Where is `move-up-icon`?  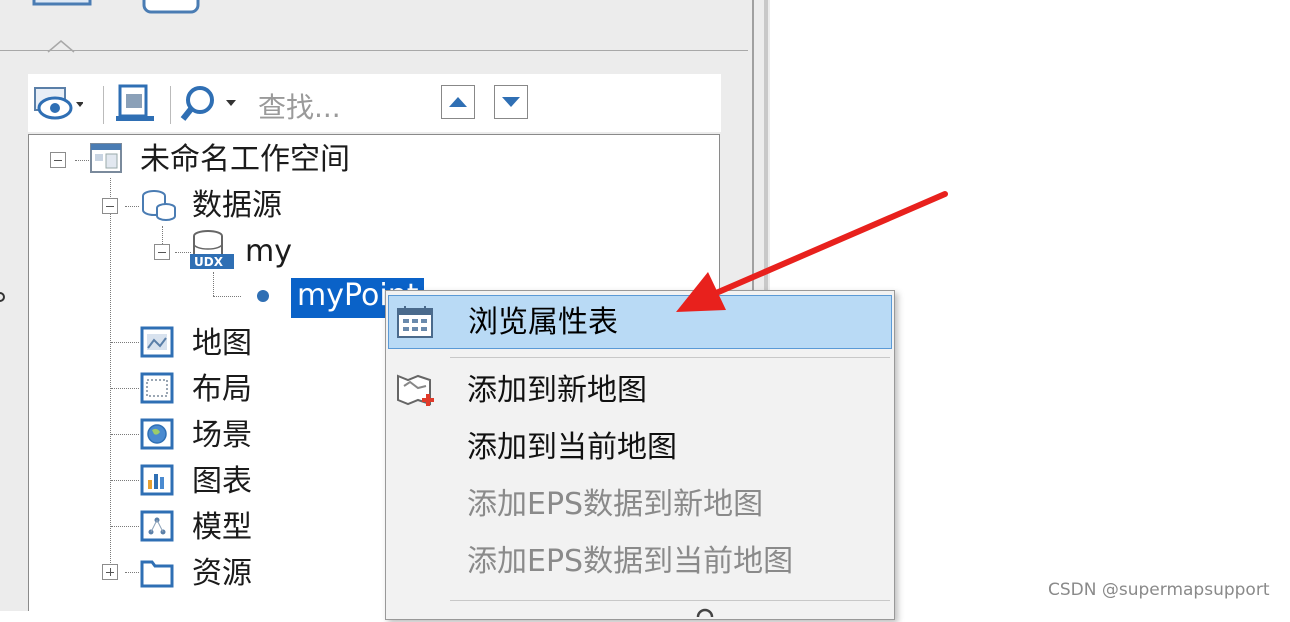
move-up-icon is located at coordinates (458, 102).